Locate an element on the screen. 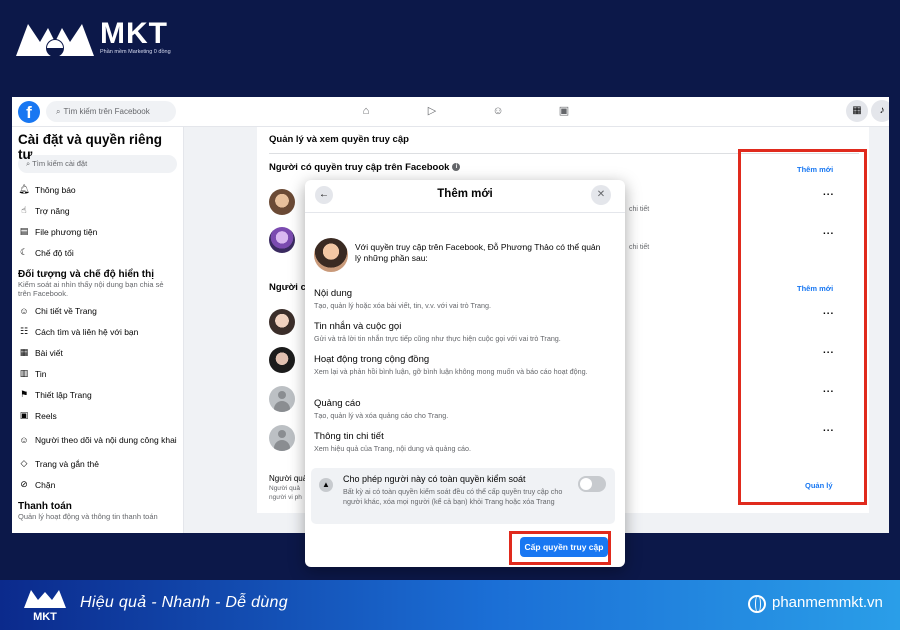 The height and width of the screenshot is (630, 900). sidebar-item-label: Trang và gắn thẻ is located at coordinates (67, 463).